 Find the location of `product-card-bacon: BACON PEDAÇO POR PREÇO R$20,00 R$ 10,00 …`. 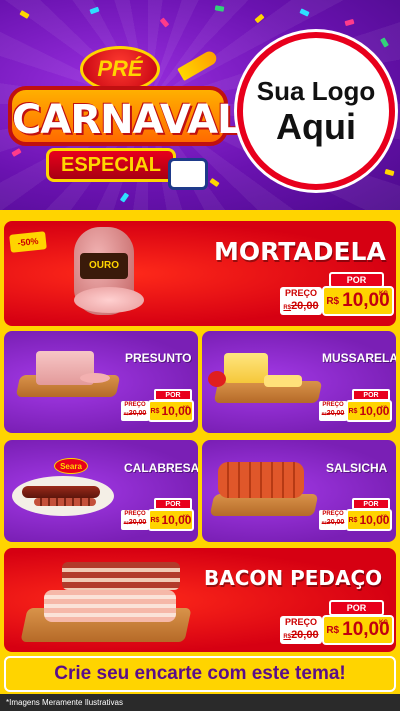

product-card-bacon: BACON PEDAÇO POR PREÇO R$20,00 R$ 10,00 … is located at coordinates (200, 600).